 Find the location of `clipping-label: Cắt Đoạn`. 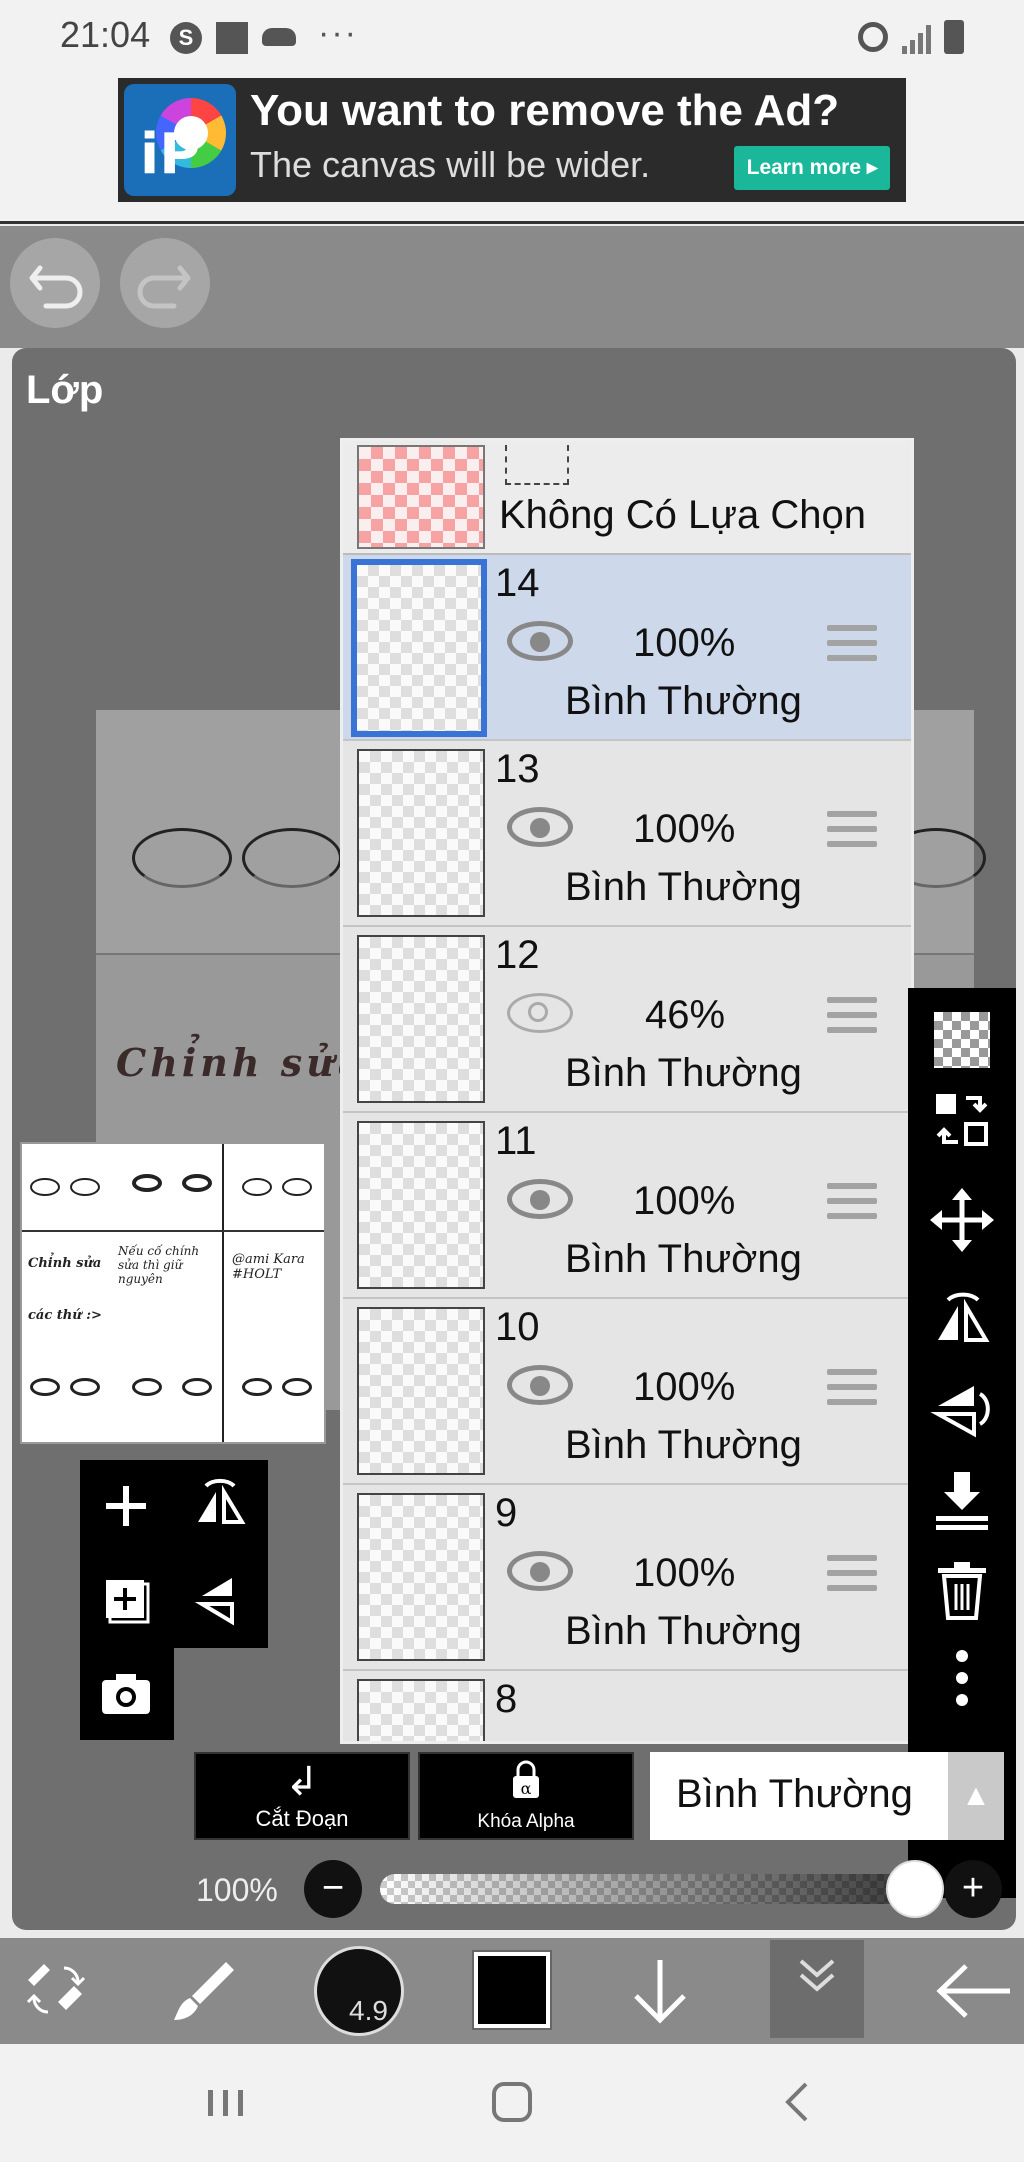

clipping-label: Cắt Đoạn is located at coordinates (302, 1818).